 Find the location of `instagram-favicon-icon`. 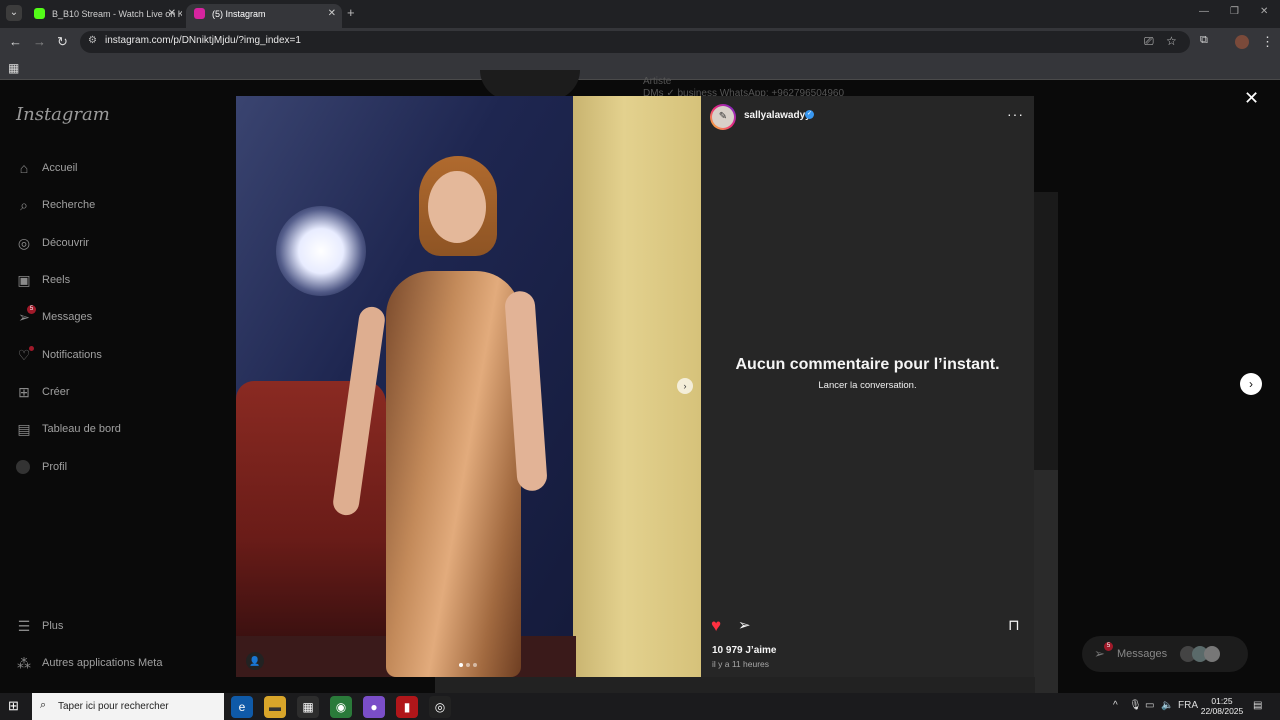

instagram-favicon-icon is located at coordinates (199, 13).